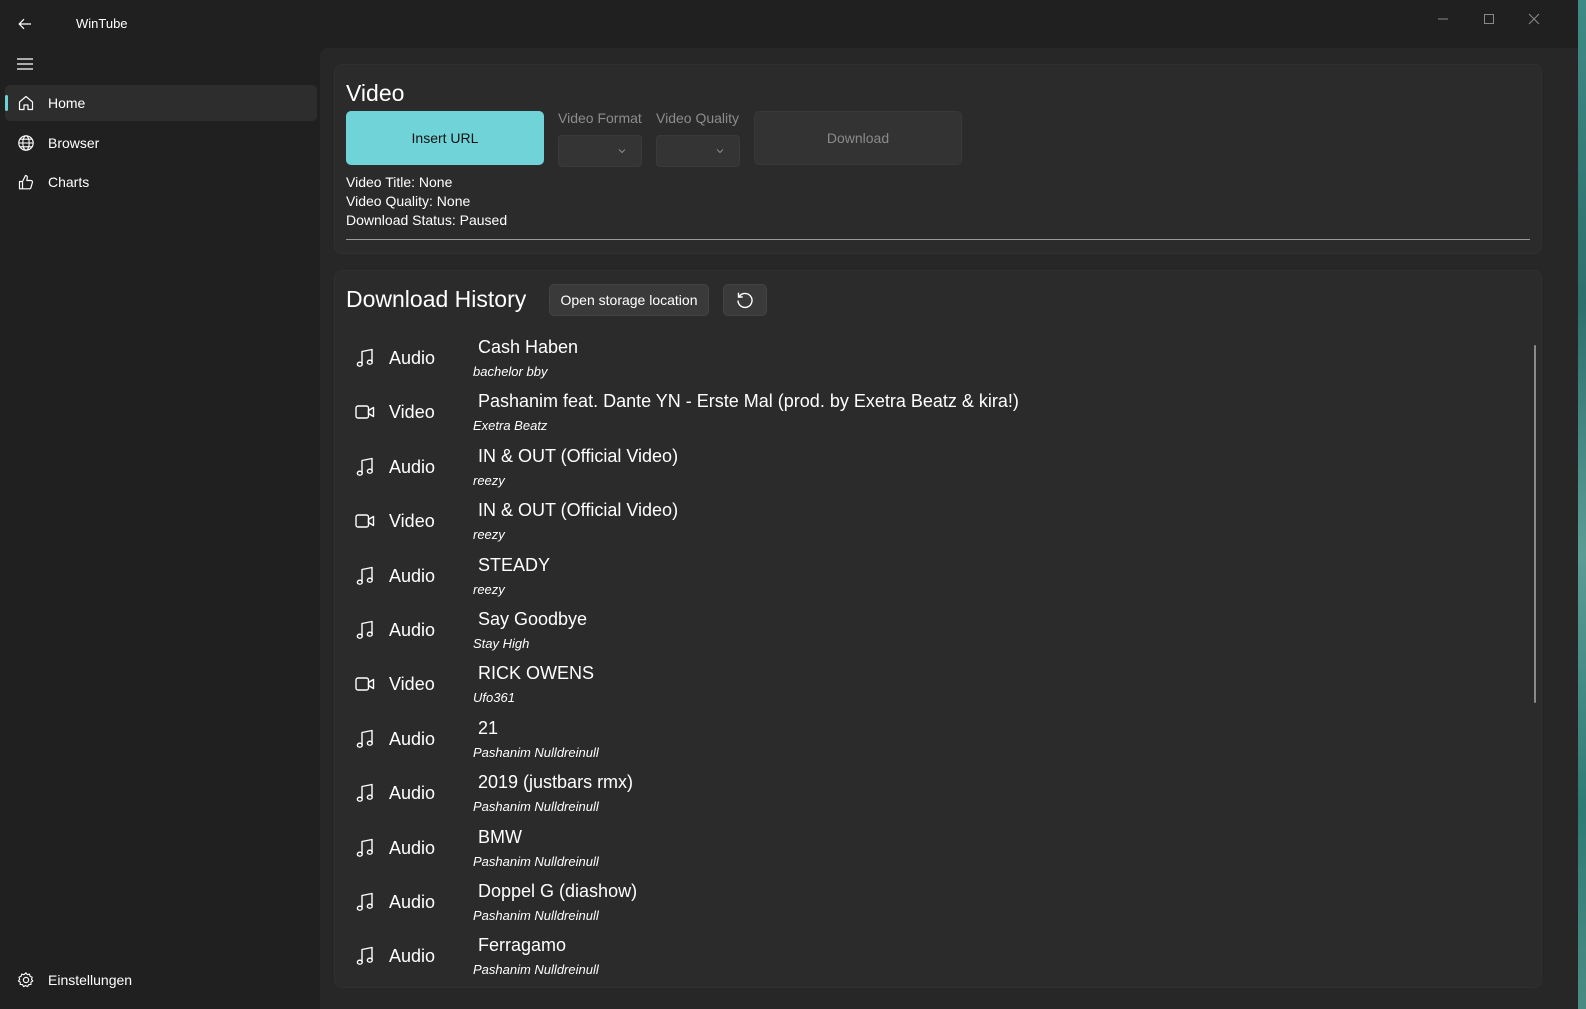  Describe the element at coordinates (622, 151) in the screenshot. I see `chevron-down-icon` at that location.